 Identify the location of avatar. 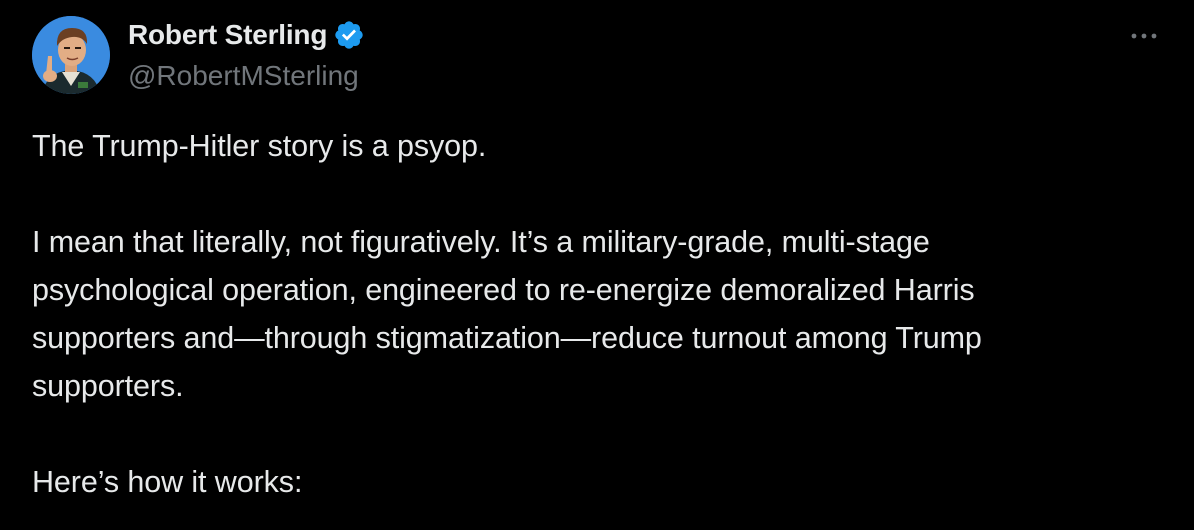
(71, 55).